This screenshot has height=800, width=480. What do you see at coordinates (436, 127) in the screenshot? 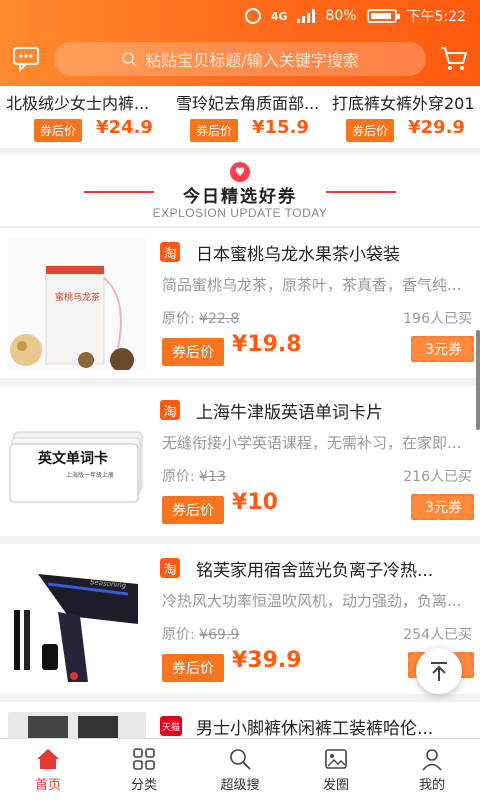
I see `product-price: ¥29.9` at bounding box center [436, 127].